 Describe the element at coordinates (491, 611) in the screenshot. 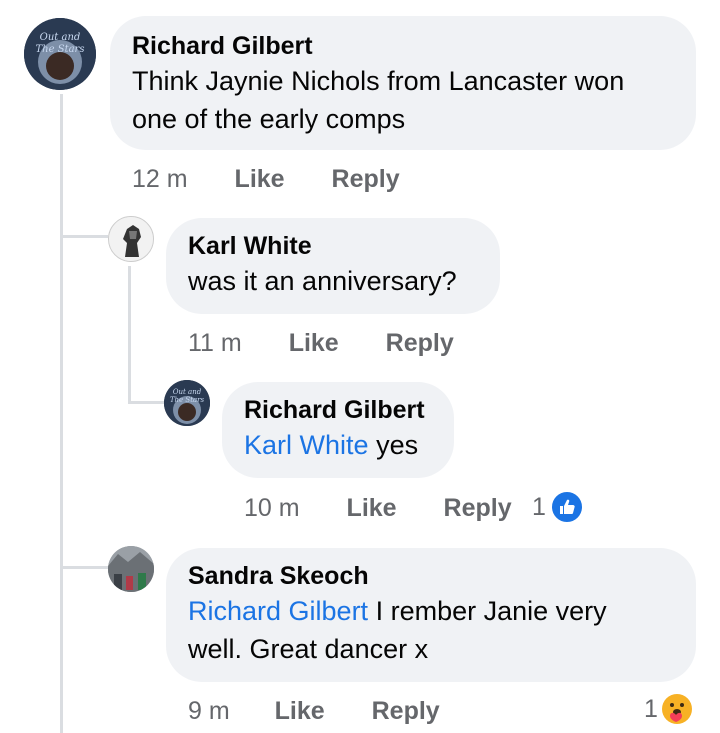

I see `comment-text-line1: I rember Janie very` at that location.